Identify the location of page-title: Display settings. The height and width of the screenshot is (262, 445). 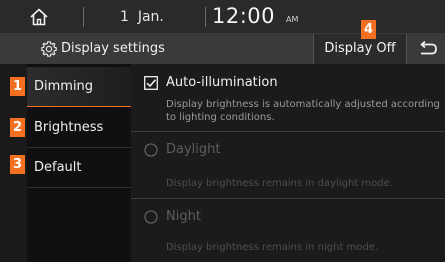
(113, 48).